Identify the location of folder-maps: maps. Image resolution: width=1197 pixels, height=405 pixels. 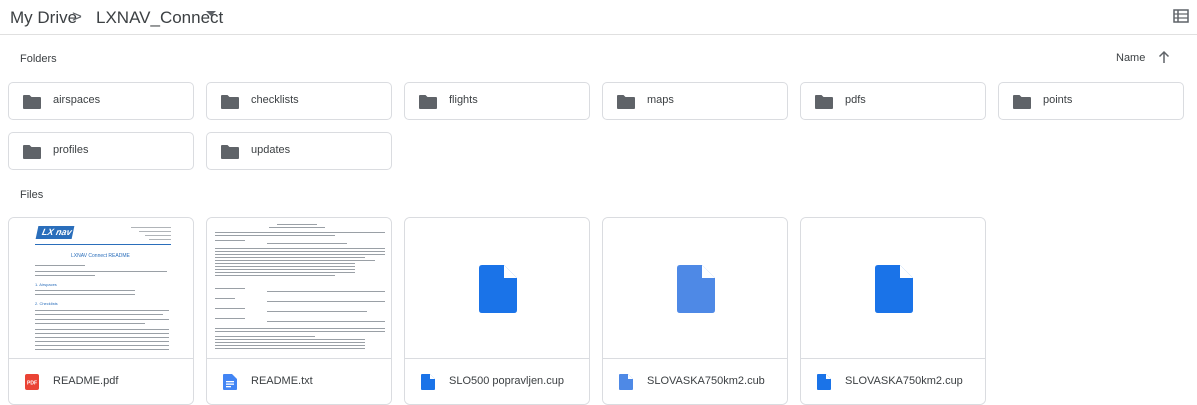
(695, 101).